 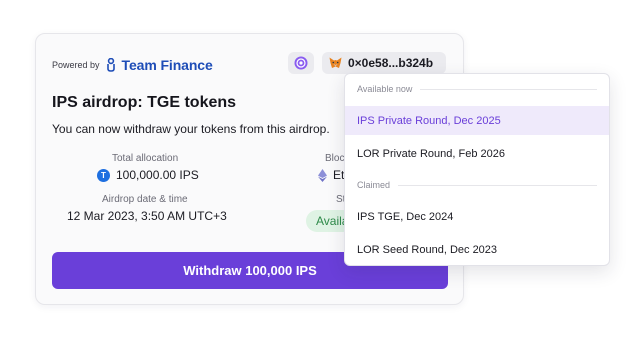 What do you see at coordinates (145, 199) in the screenshot?
I see `airdrop-date-label: Airdrop date & time` at bounding box center [145, 199].